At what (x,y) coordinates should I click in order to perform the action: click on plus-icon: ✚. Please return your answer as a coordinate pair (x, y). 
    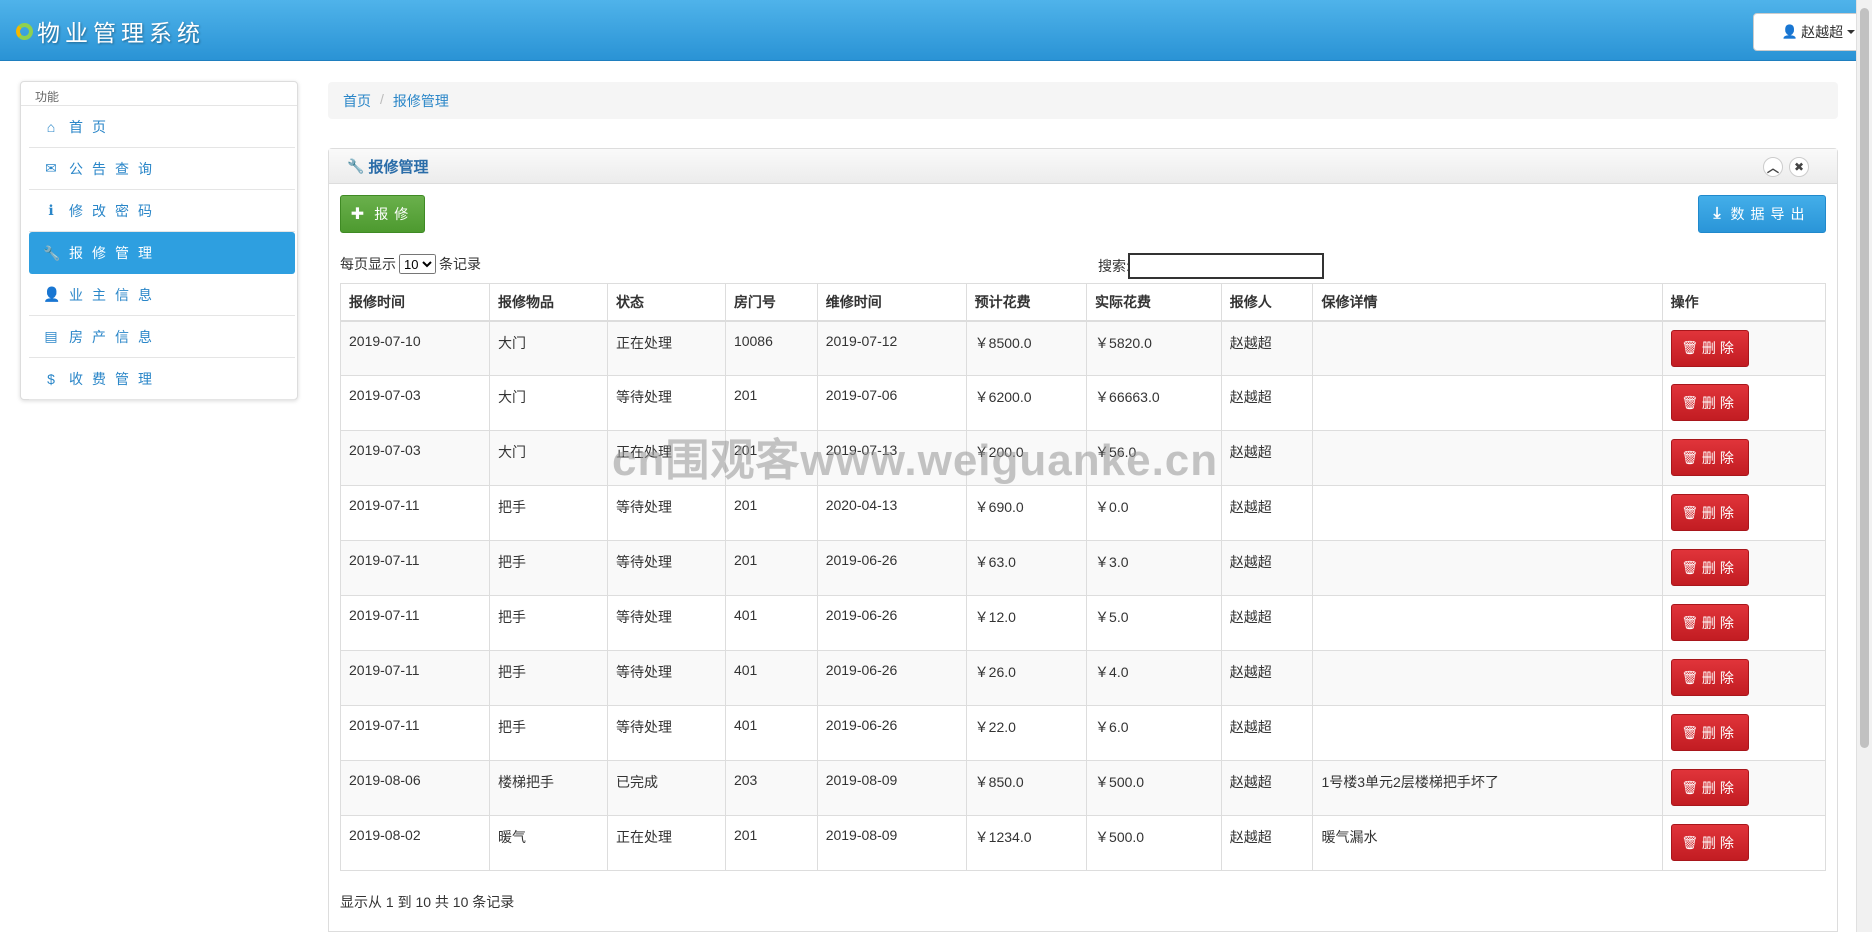
    Looking at the image, I should click on (357, 214).